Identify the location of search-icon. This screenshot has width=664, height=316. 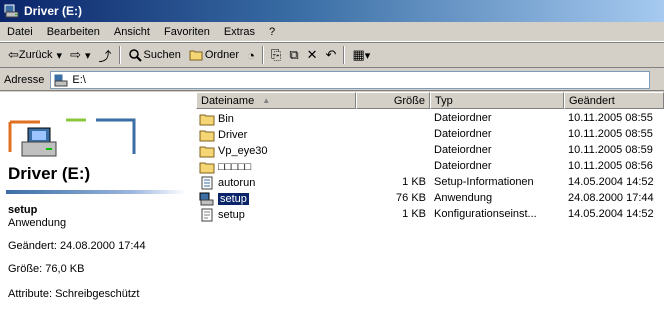
(135, 55).